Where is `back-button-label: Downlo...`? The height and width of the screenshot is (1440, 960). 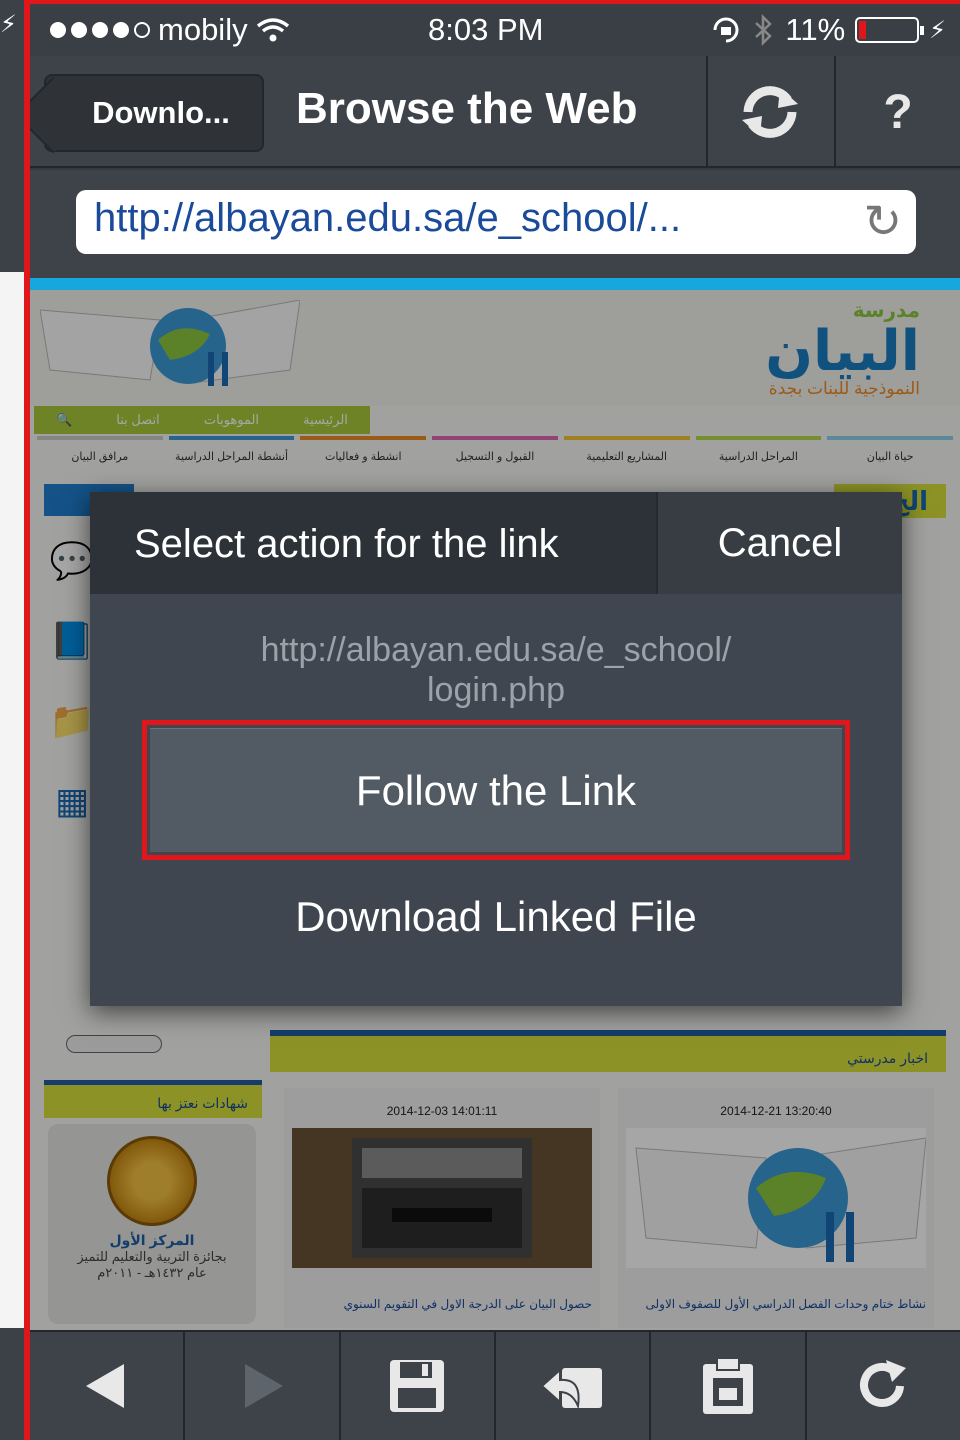 back-button-label: Downlo... is located at coordinates (161, 112).